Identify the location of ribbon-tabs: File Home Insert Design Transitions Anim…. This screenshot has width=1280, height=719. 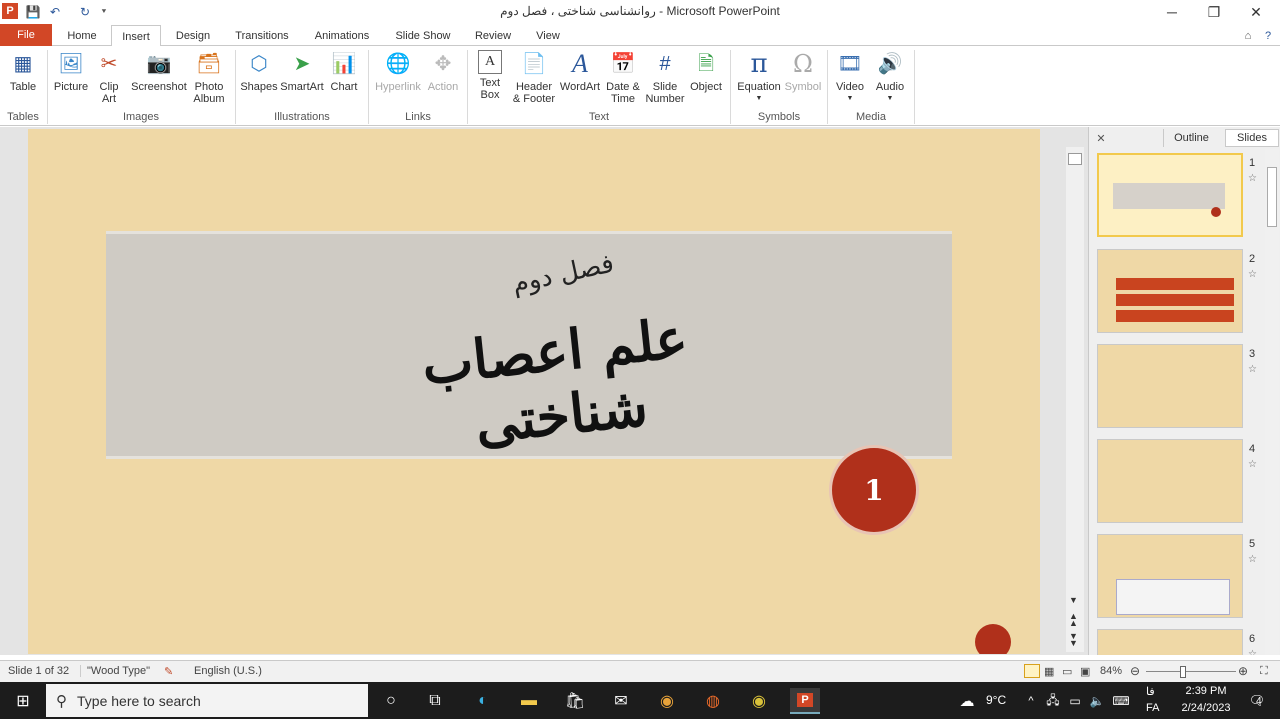
(640, 35).